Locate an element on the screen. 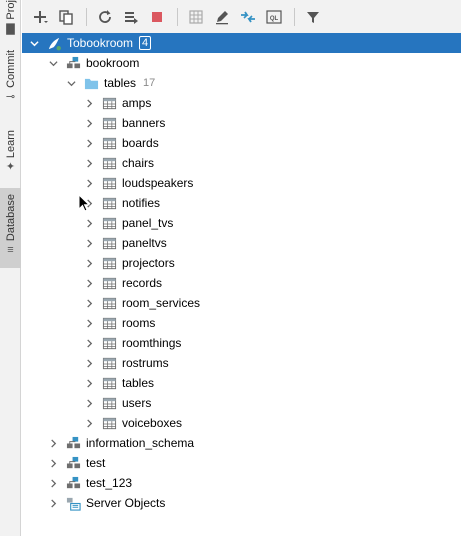 Image resolution: width=461 pixels, height=536 pixels. tree-row-table: tables is located at coordinates (241, 383).